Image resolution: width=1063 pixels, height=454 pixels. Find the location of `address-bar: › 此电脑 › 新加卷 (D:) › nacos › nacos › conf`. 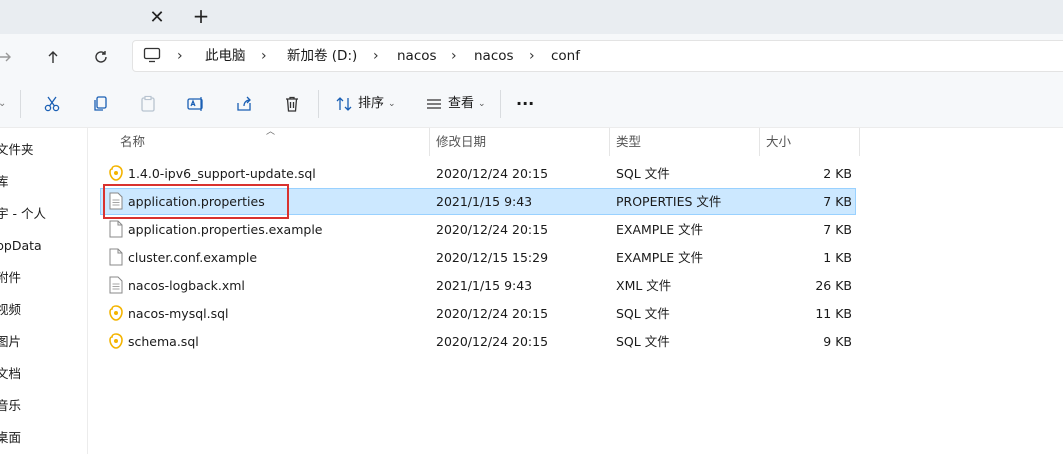

address-bar: › 此电脑 › 新加卷 (D:) › nacos › nacos › conf is located at coordinates (597, 56).